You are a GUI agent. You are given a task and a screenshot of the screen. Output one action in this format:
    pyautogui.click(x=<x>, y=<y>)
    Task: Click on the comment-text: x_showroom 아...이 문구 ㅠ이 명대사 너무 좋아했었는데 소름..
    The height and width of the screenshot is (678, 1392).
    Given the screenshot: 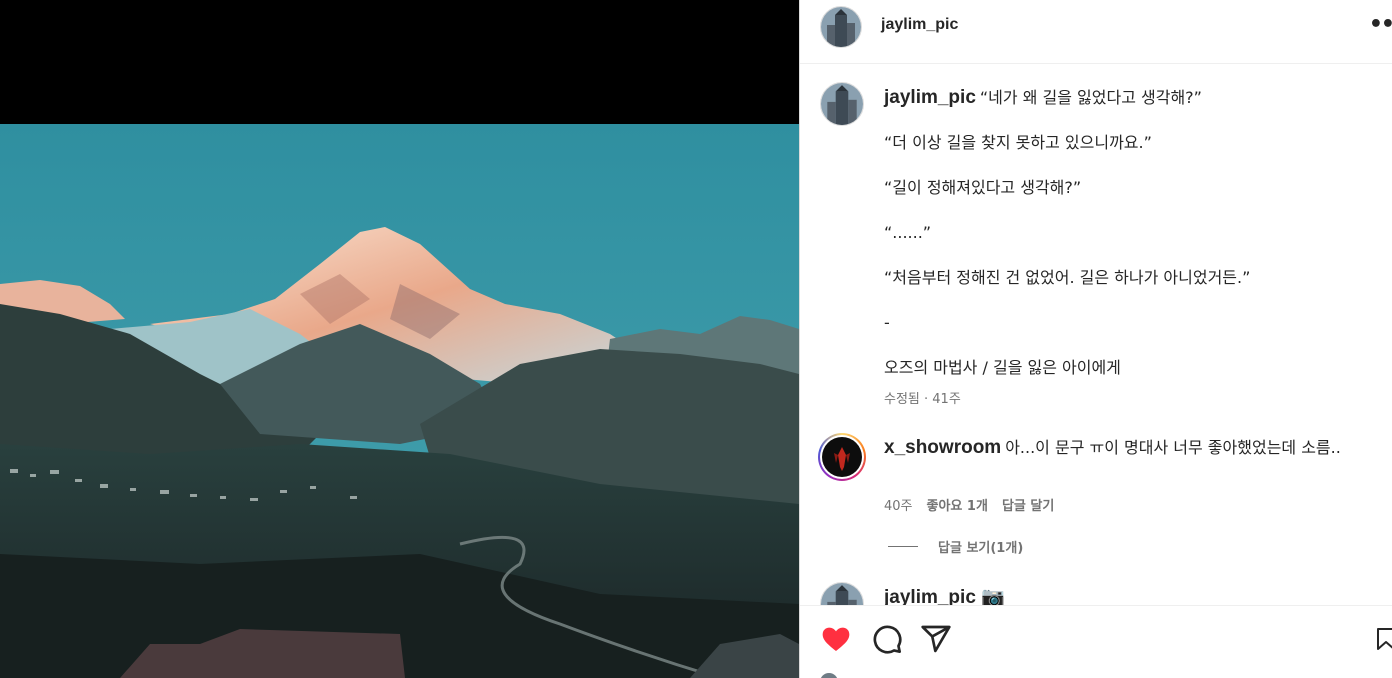 What is the action you would take?
    pyautogui.click(x=1129, y=448)
    